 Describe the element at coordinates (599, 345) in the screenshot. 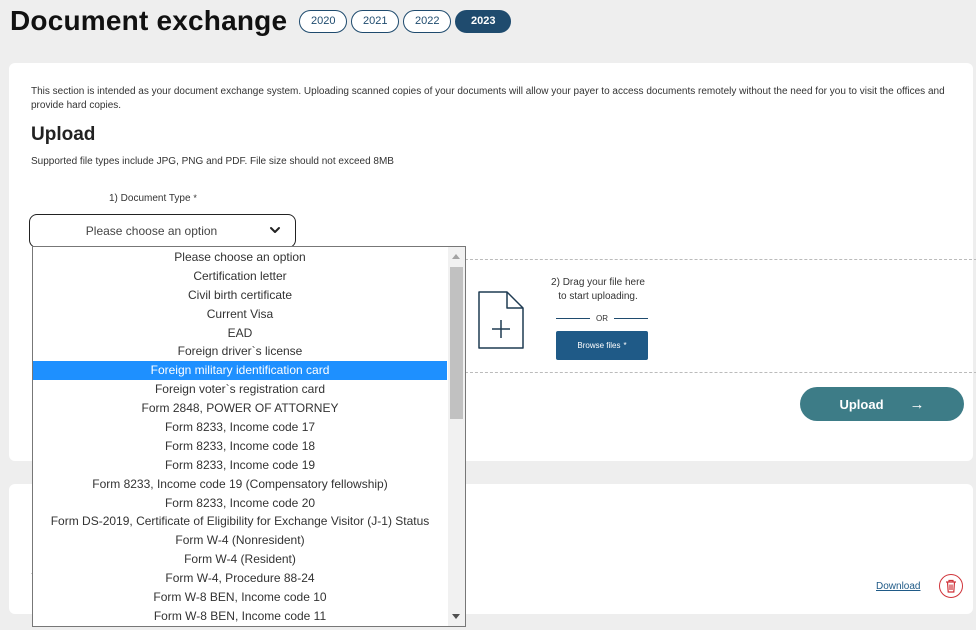

I see `browse-files-label: Browse files` at that location.